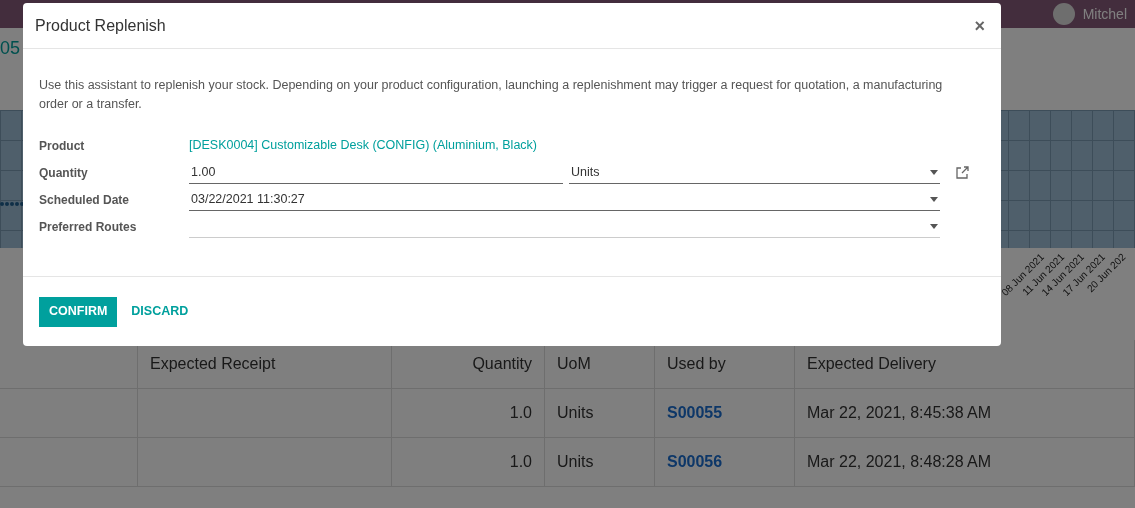 Image resolution: width=1135 pixels, height=508 pixels. What do you see at coordinates (1063, 14) in the screenshot?
I see `avatar-icon` at bounding box center [1063, 14].